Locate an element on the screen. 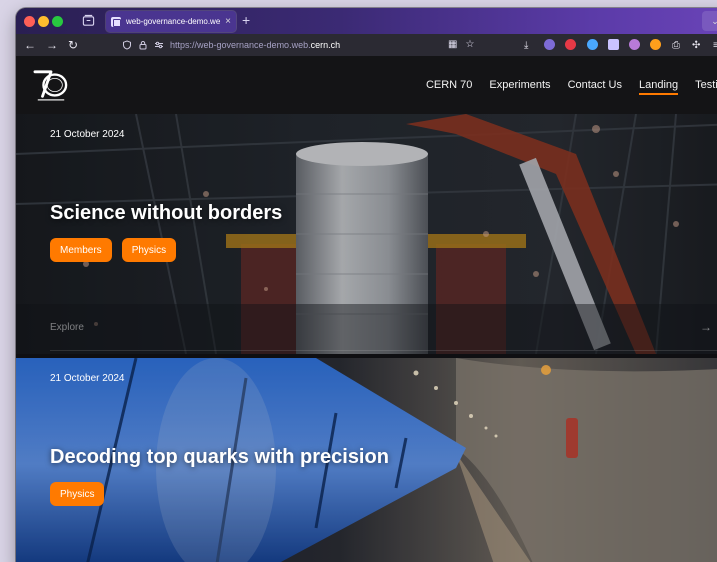 The width and height of the screenshot is (717, 562). cern-70-logo is located at coordinates (51, 85).